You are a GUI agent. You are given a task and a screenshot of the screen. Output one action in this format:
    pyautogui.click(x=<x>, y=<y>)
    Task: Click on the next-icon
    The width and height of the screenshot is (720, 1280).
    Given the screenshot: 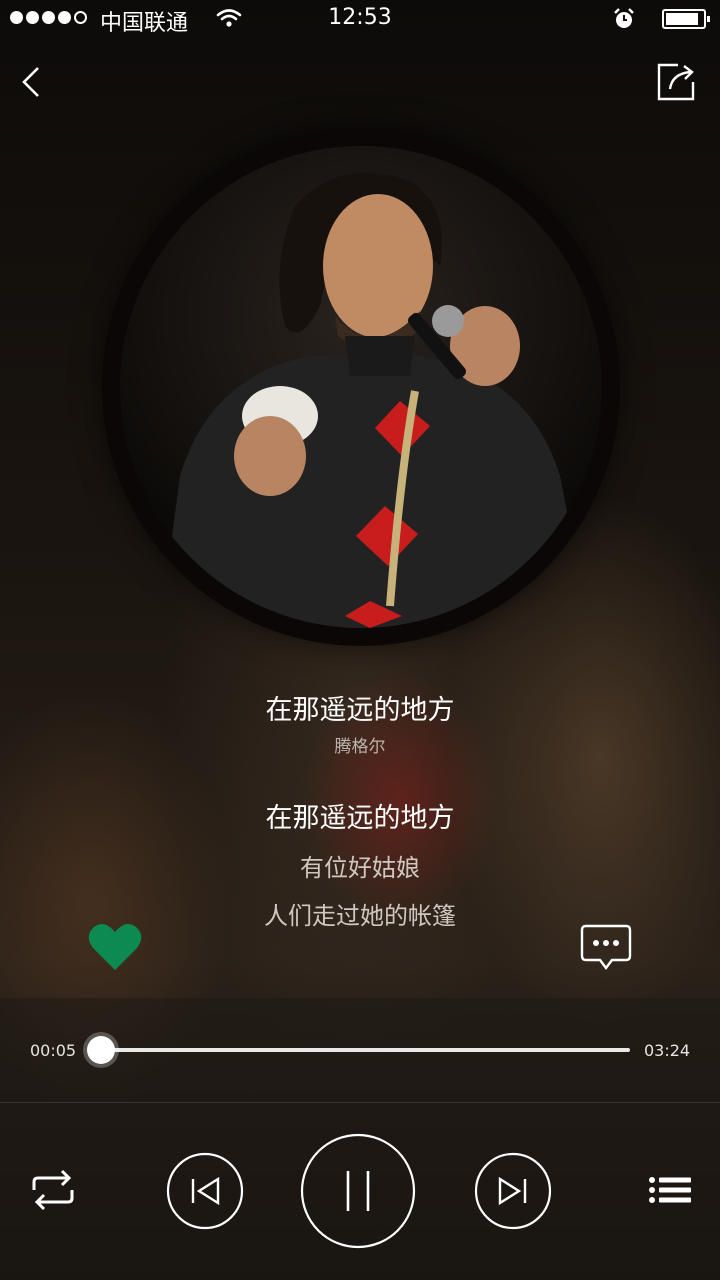 What is the action you would take?
    pyautogui.click(x=513, y=1191)
    